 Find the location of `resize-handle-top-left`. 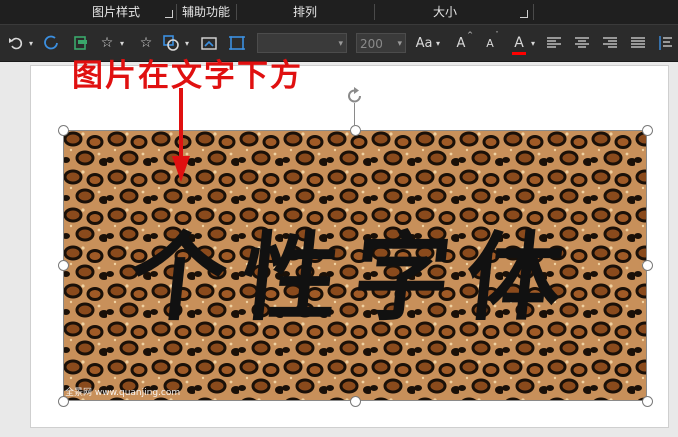

resize-handle-top-left is located at coordinates (63, 130).